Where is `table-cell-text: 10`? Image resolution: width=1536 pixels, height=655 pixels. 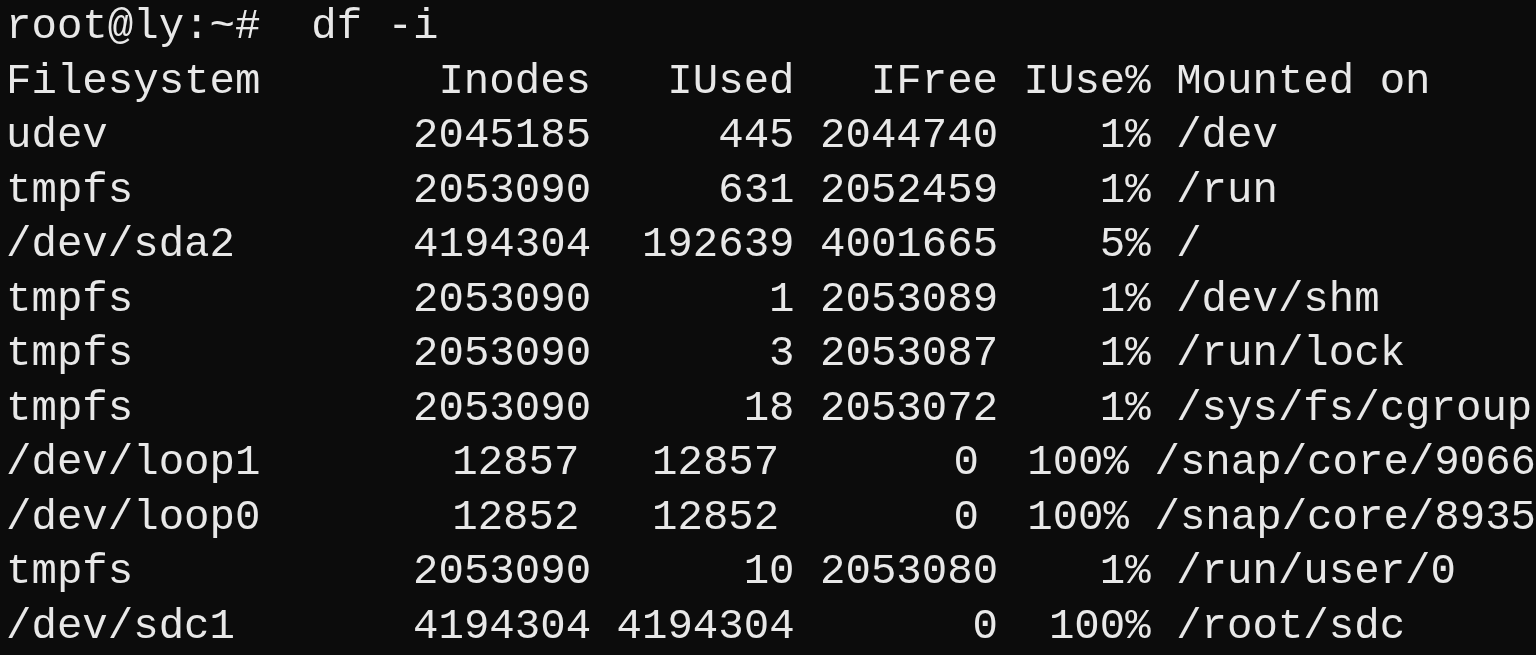
table-cell-text: 10 is located at coordinates (768, 572).